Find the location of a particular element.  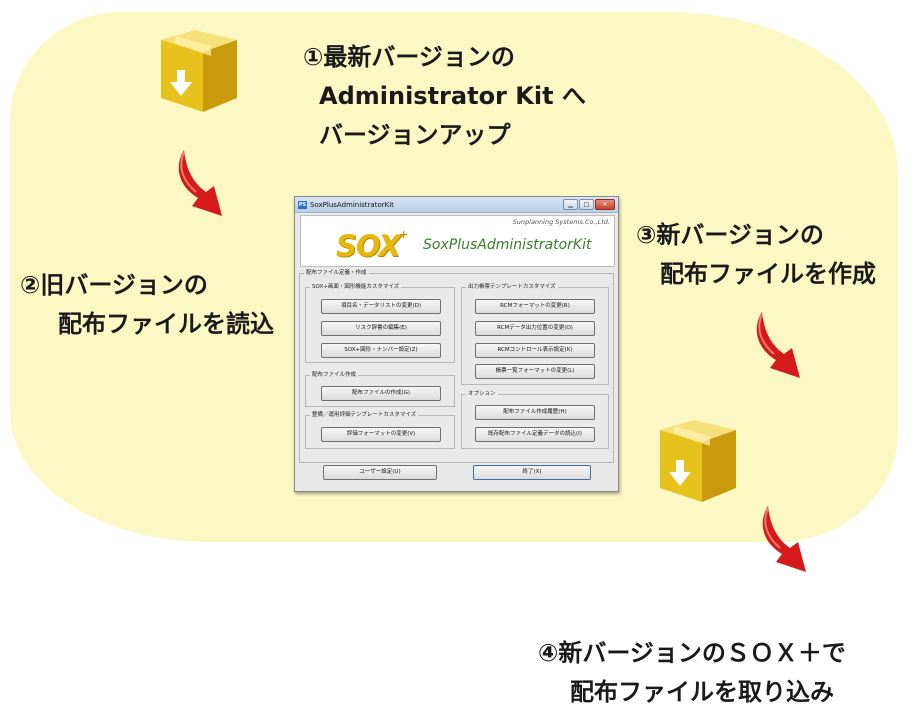

group-definition-label: 配布ファイル定義・作成 is located at coordinates (336, 273).